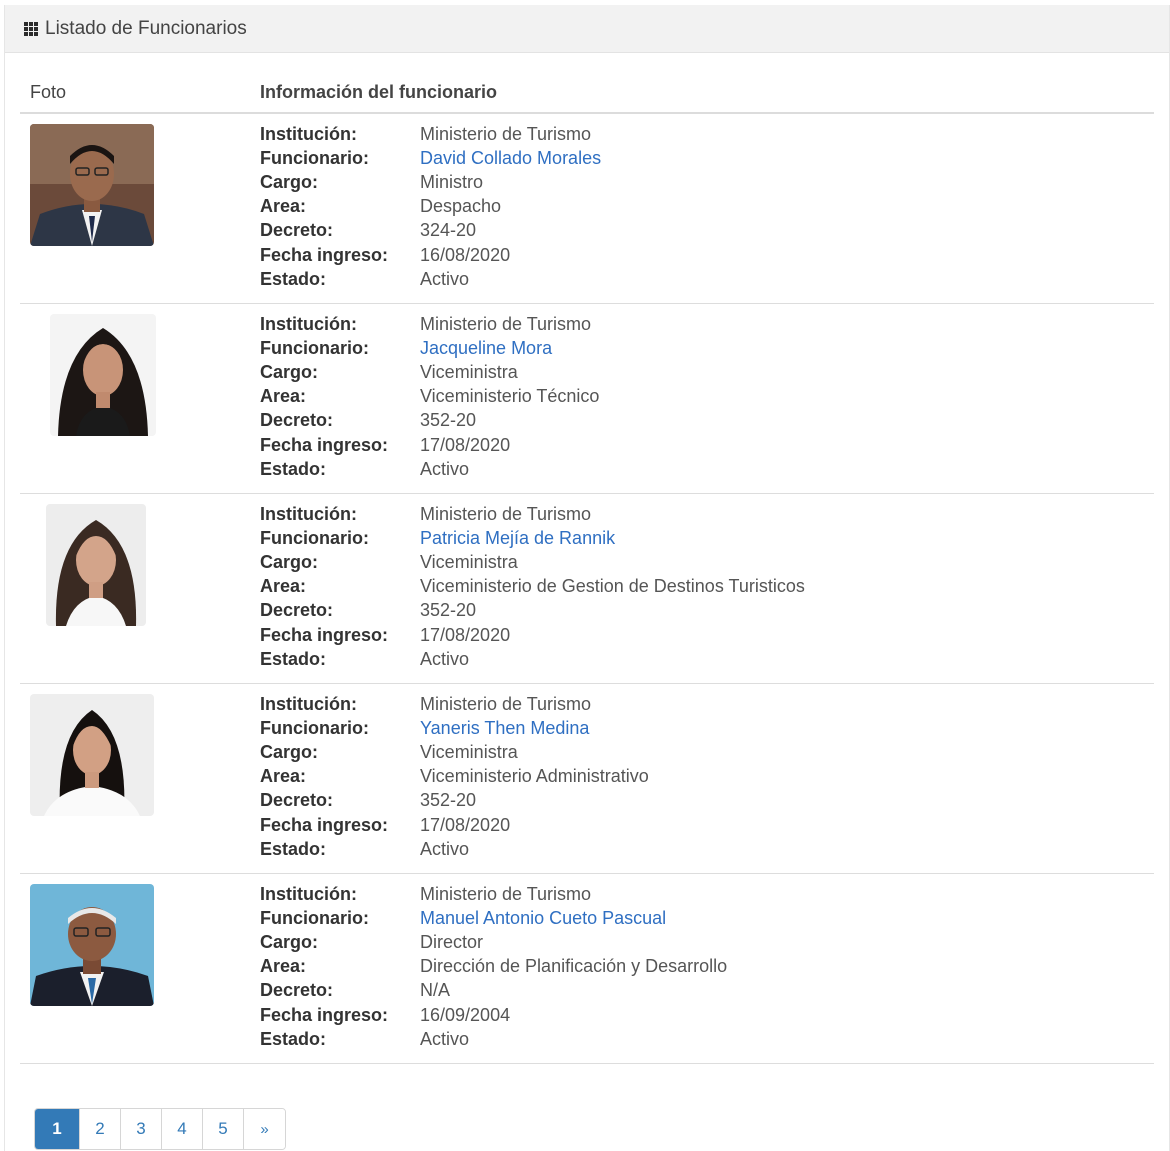  What do you see at coordinates (222, 1129) in the screenshot?
I see `page-5-button: 5` at bounding box center [222, 1129].